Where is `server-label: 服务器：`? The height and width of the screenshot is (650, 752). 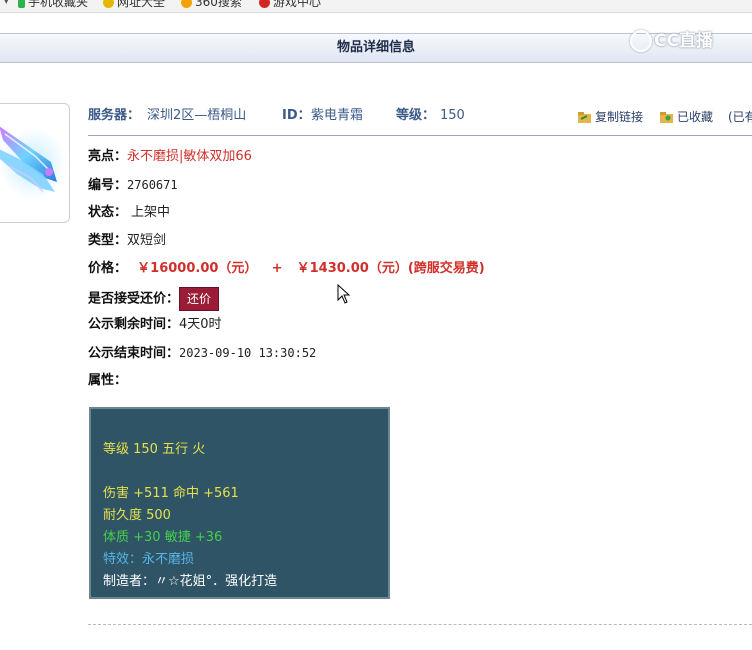 server-label: 服务器： is located at coordinates (114, 115).